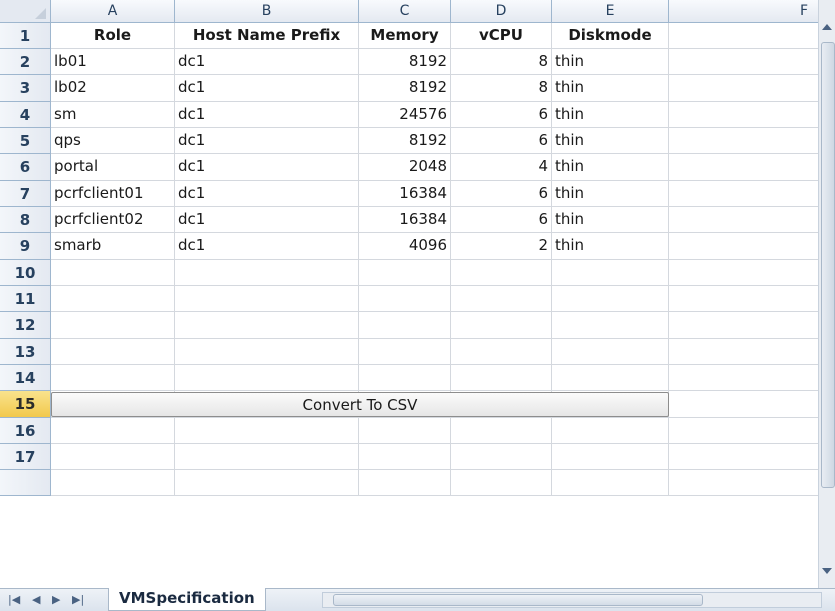 The height and width of the screenshot is (611, 835). What do you see at coordinates (360, 404) in the screenshot?
I see `convert-to-csv-button: Convert To CSV` at bounding box center [360, 404].